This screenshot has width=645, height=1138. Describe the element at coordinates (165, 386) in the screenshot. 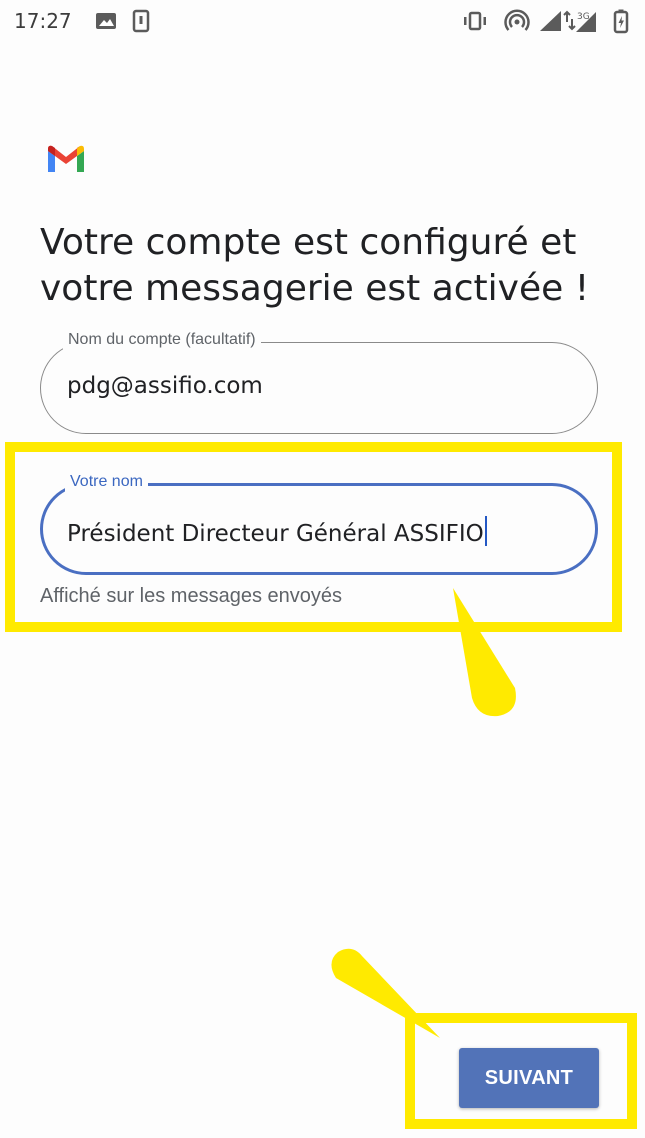

I see `account-name-value: pdg@assifio.com` at that location.